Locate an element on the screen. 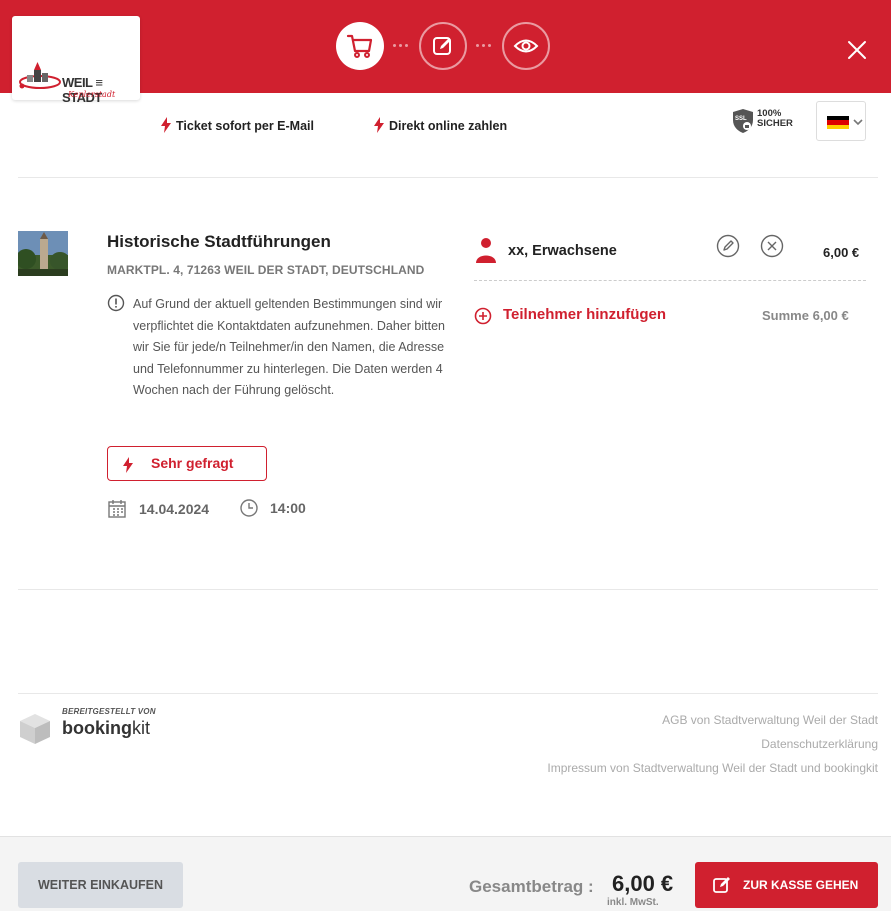 Image resolution: width=891 pixels, height=911 pixels. ssl-badge: SSL 100% SICHER is located at coordinates (766, 121).